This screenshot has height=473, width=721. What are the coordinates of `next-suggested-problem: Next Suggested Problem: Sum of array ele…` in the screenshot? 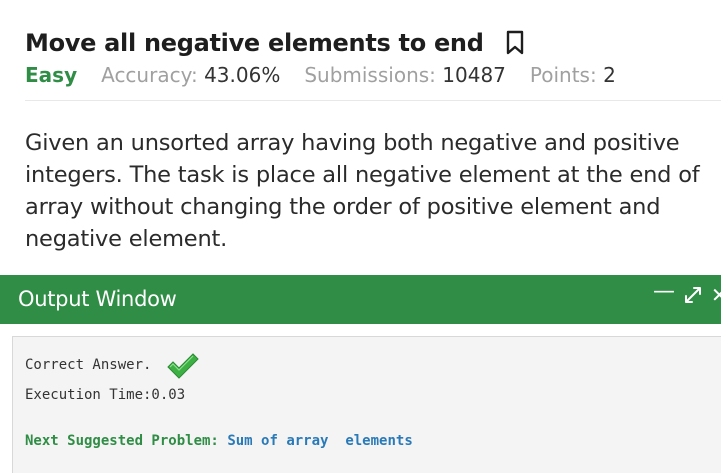 It's located at (219, 441).